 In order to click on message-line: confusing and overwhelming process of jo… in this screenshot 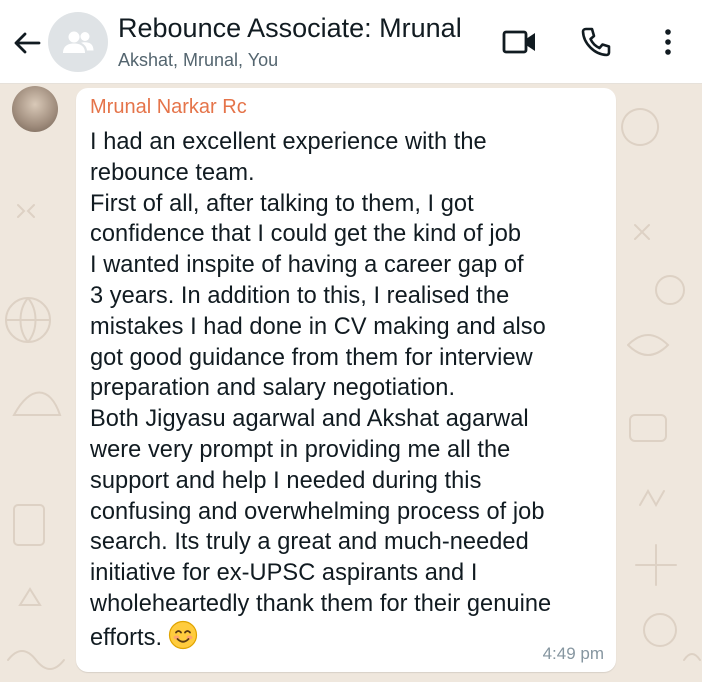, I will do `click(317, 511)`.